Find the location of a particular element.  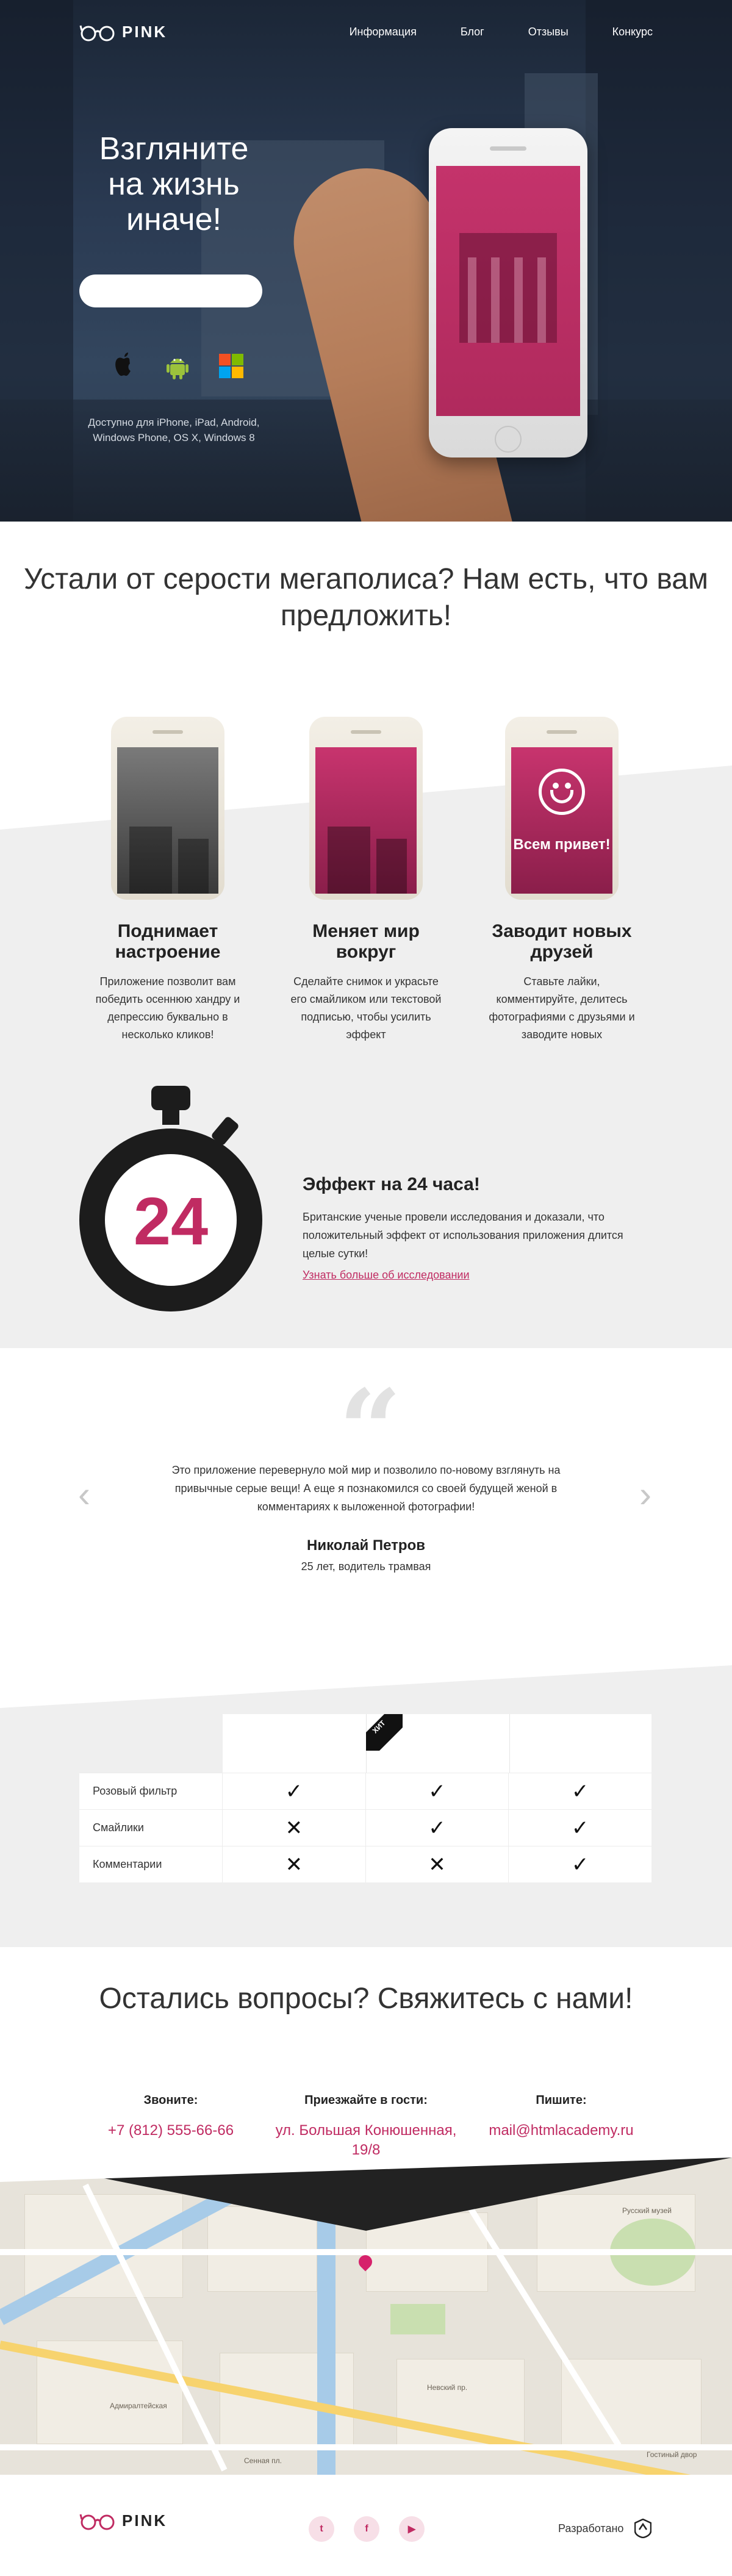

youtube-icon: ▶ is located at coordinates (412, 2529).